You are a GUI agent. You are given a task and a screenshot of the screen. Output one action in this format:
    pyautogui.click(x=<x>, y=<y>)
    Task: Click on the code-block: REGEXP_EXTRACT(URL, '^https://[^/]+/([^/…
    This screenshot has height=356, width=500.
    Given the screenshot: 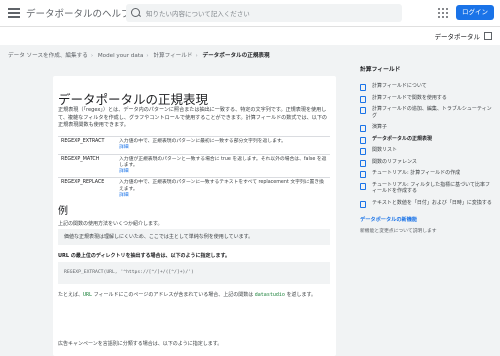 What is the action you would take?
    pyautogui.click(x=194, y=273)
    